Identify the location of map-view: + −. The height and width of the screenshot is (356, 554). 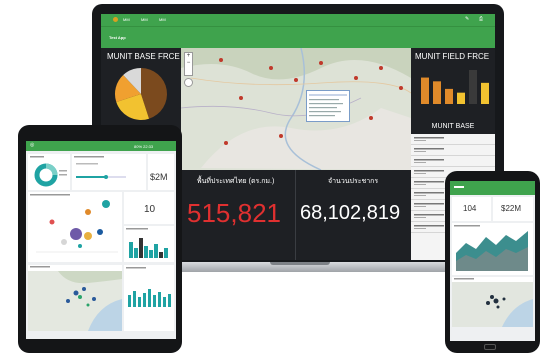
(296, 109).